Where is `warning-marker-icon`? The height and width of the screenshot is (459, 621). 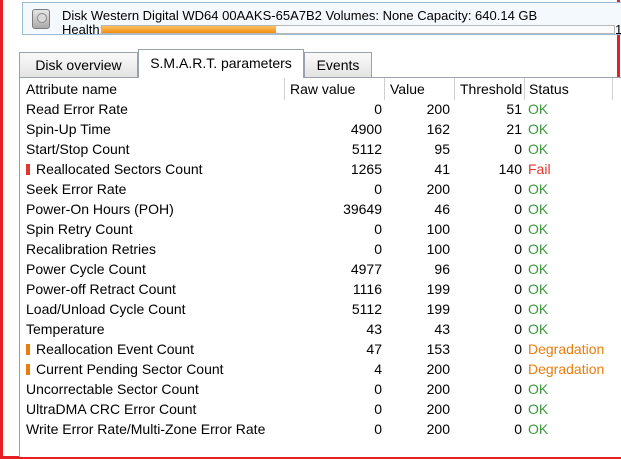 warning-marker-icon is located at coordinates (28, 369).